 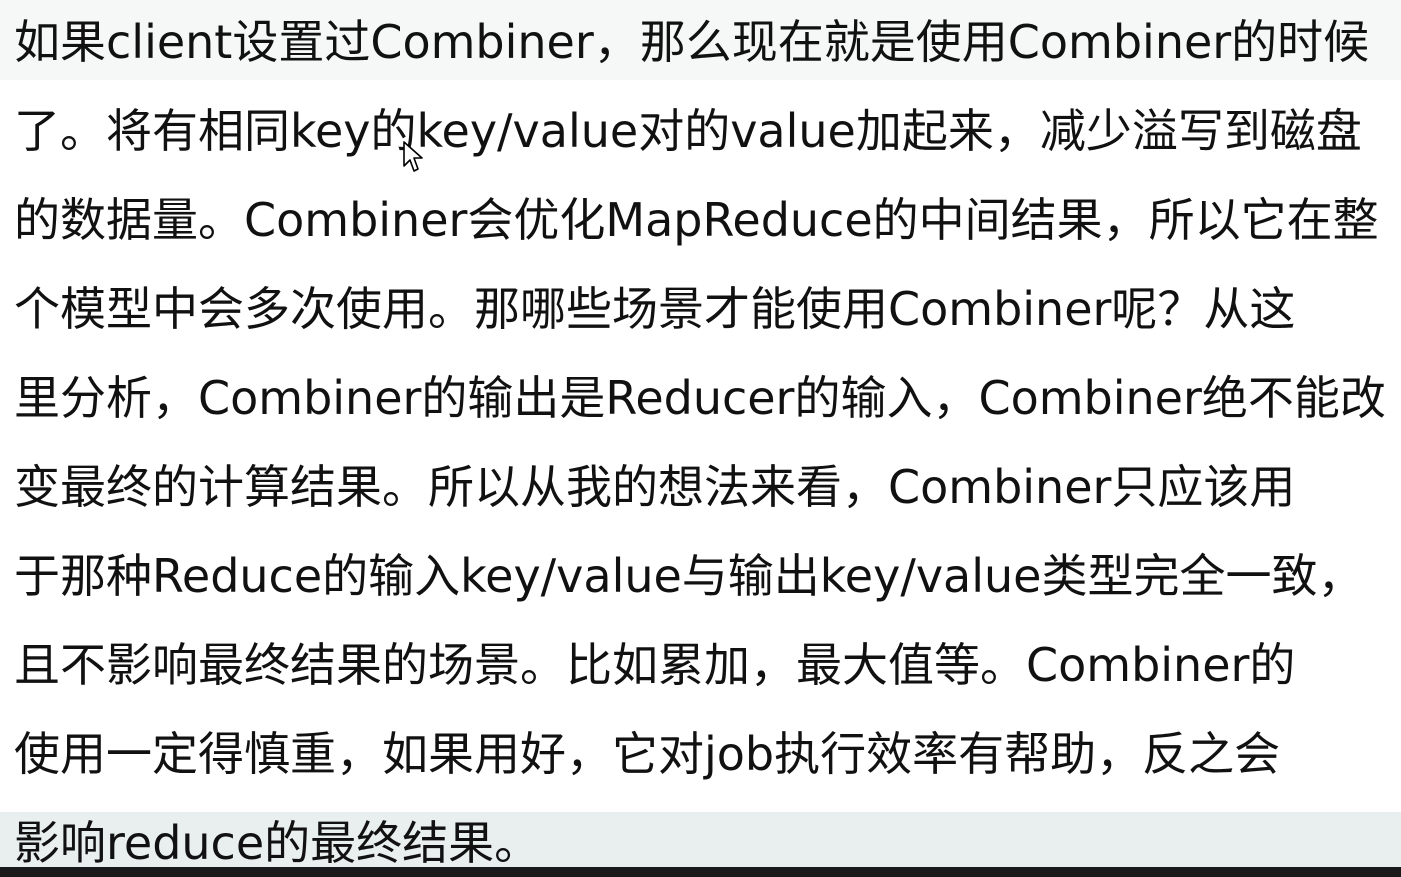 What do you see at coordinates (692, 42) in the screenshot?
I see `paragraph-line-1: 如果client设置过Combiner，那么现在就是使用Combiner的时候` at bounding box center [692, 42].